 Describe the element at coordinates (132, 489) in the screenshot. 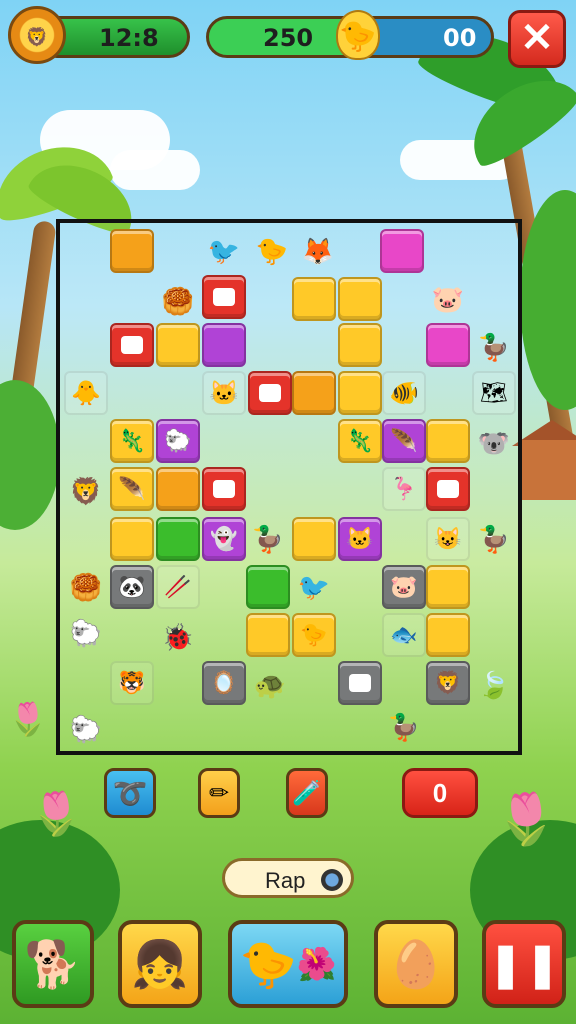

I see `tile-yellow: 🪶` at that location.